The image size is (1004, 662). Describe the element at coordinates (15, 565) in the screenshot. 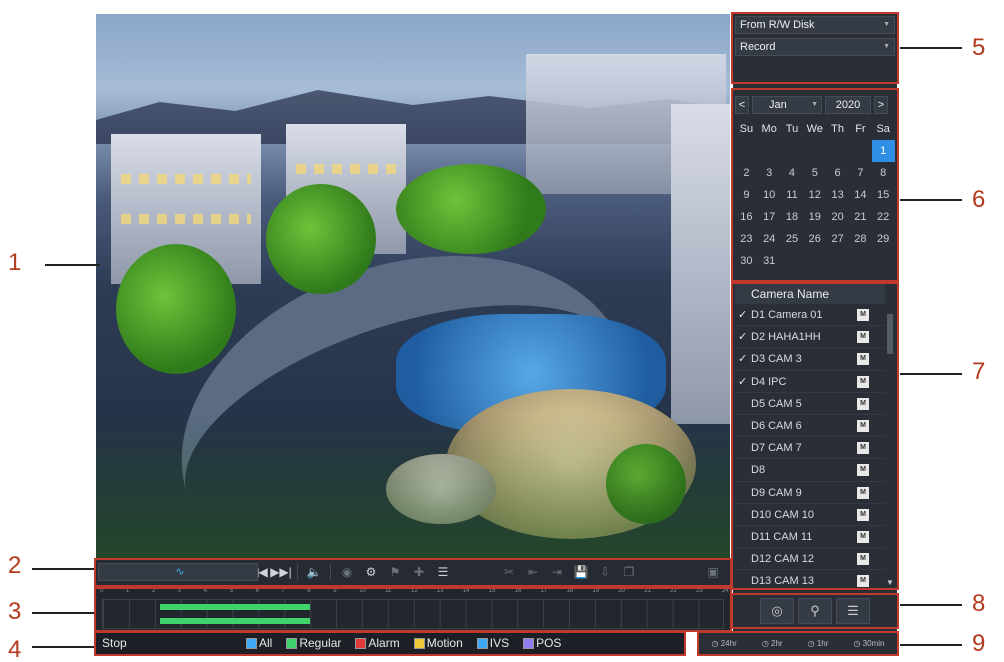

I see `callout-2: 2` at that location.